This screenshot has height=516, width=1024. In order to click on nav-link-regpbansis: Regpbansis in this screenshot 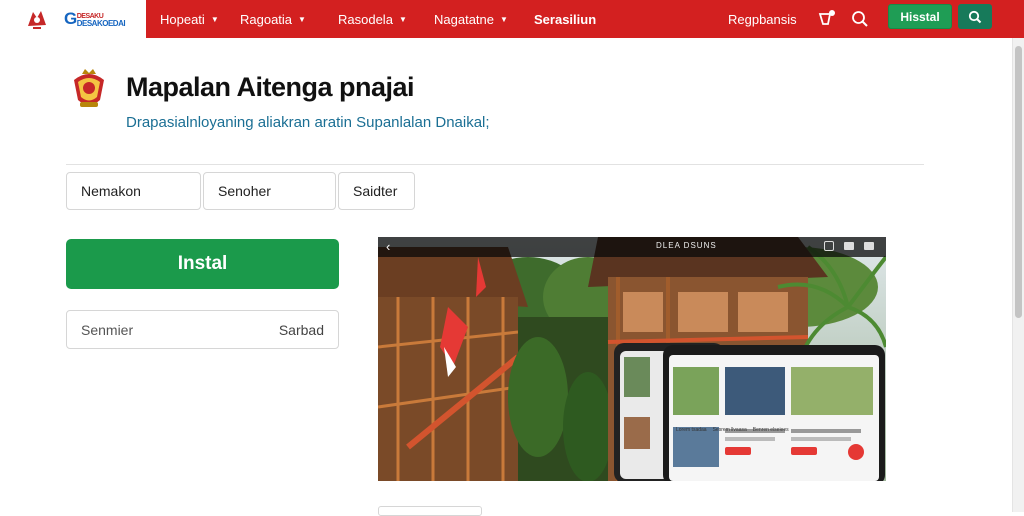, I will do `click(762, 19)`.